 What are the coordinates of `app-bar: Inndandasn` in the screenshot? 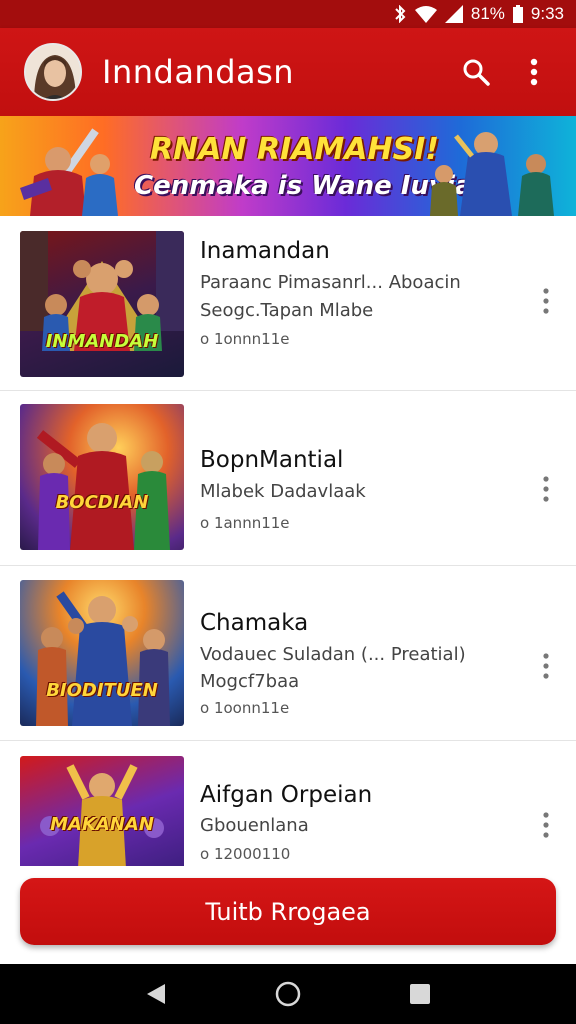 It's located at (288, 72).